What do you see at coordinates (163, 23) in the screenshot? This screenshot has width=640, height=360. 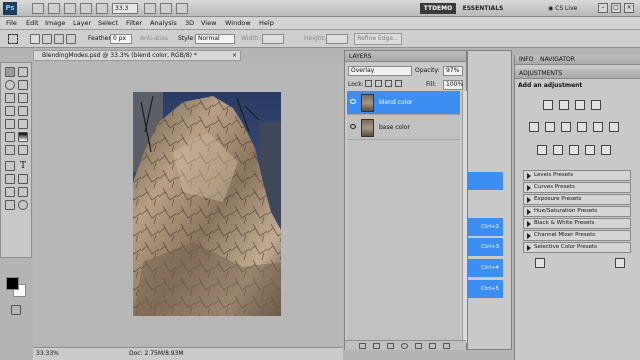 I see `menu-analysis: Analysis` at bounding box center [163, 23].